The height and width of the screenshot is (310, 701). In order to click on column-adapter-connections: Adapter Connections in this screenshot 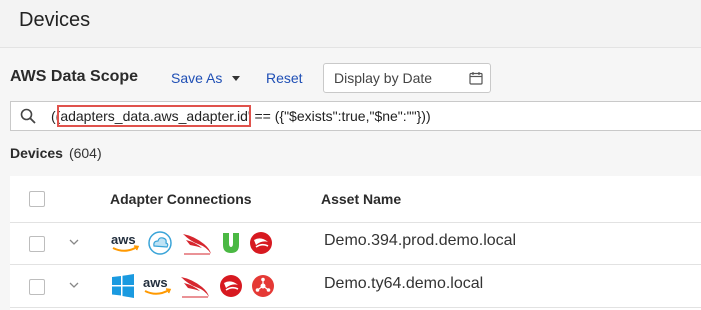, I will do `click(181, 199)`.